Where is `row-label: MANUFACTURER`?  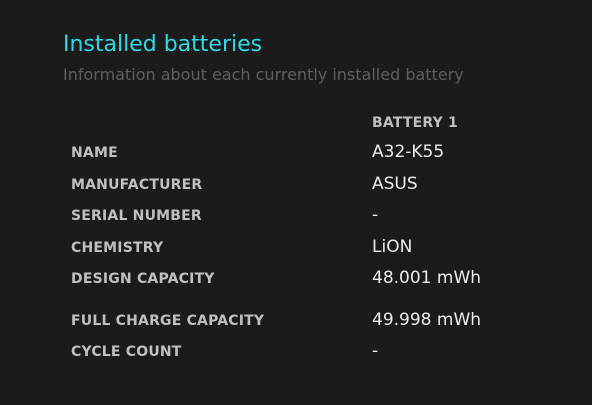
row-label: MANUFACTURER is located at coordinates (137, 185).